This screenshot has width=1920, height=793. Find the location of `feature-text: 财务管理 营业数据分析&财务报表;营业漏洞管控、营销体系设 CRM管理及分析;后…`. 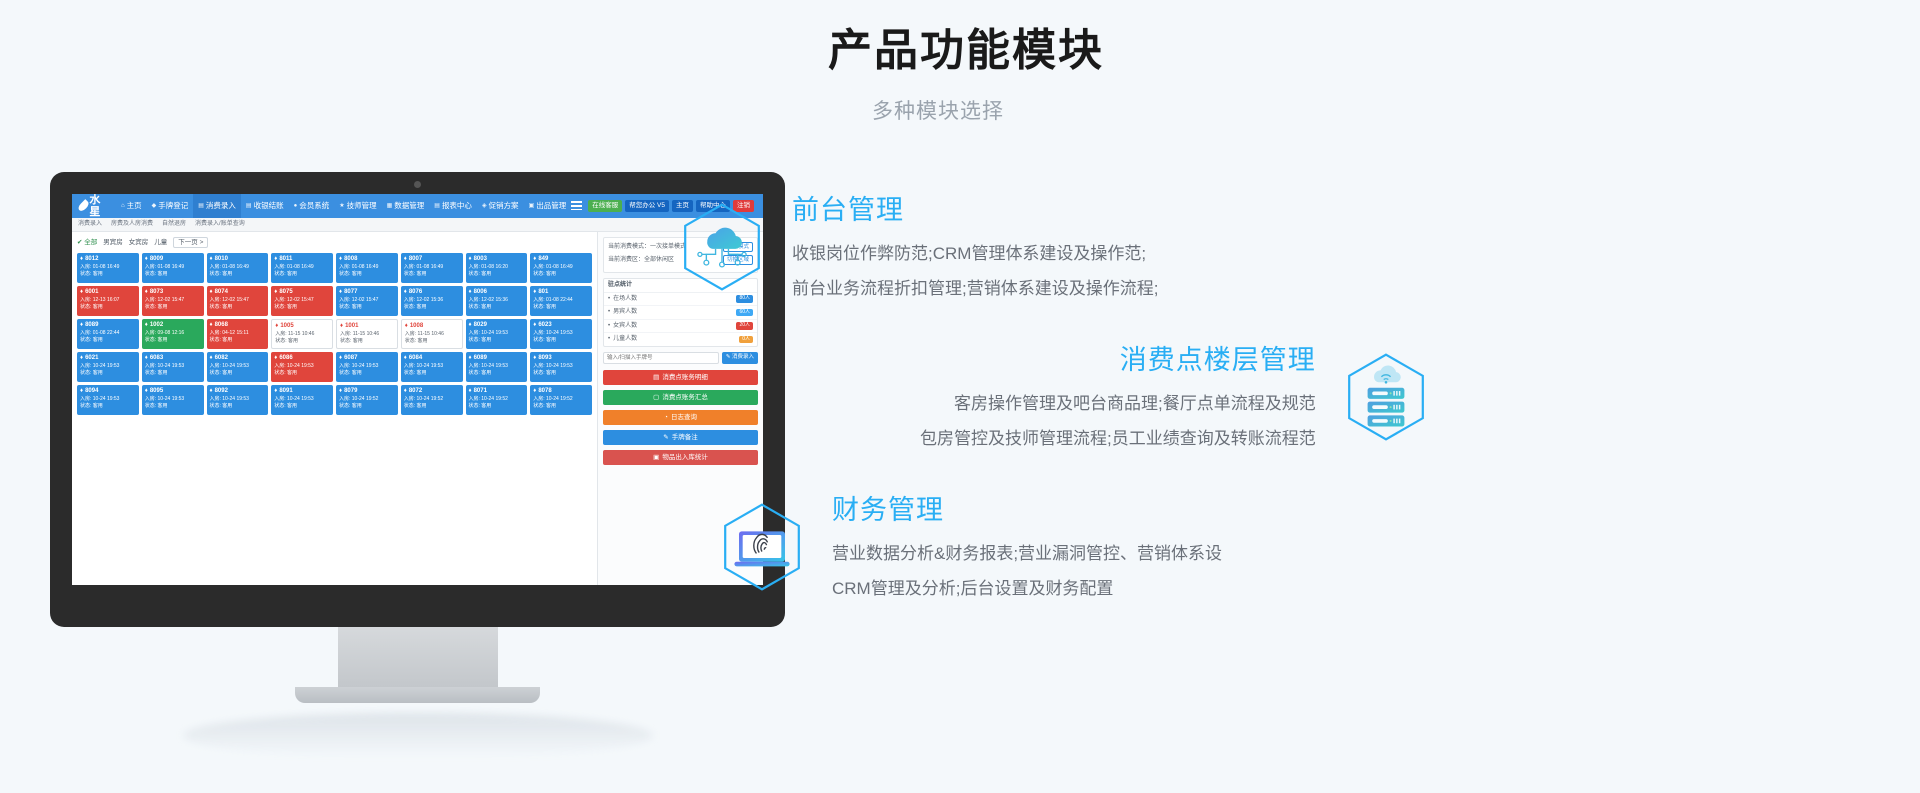

feature-text: 财务管理 营业数据分析&财务报表;营业漏洞管控、营销体系设 CRM管理及分析;后… is located at coordinates (1027, 547).